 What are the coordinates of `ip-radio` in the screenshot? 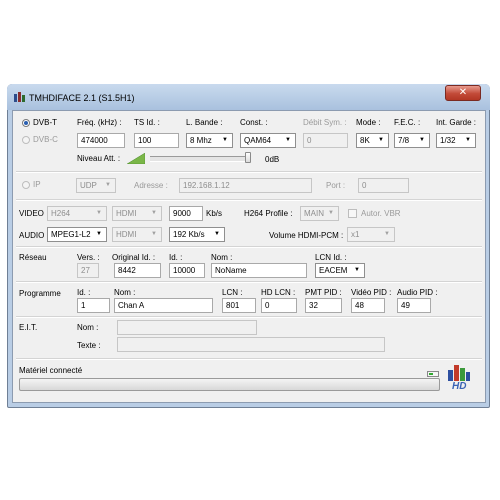 It's located at (26, 185).